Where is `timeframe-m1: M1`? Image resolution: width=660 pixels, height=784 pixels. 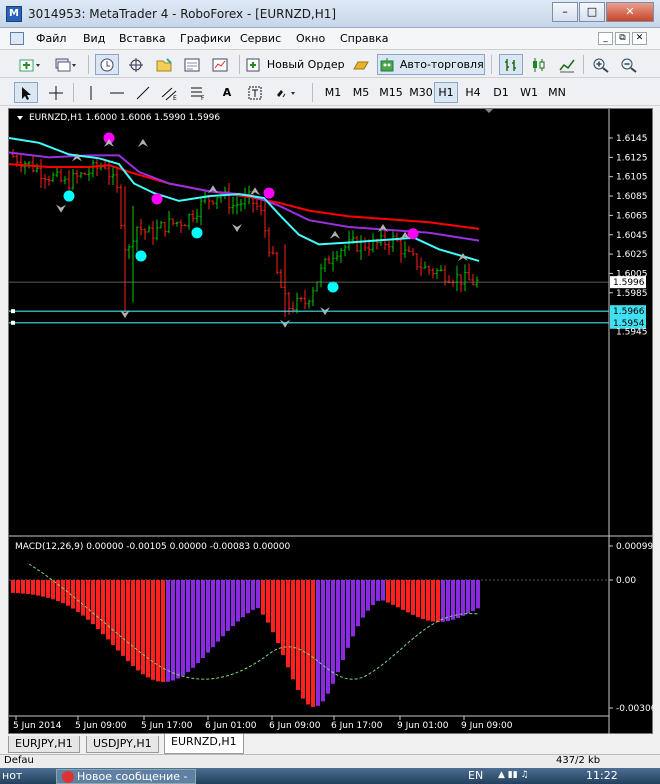 timeframe-m1: M1 is located at coordinates (333, 92).